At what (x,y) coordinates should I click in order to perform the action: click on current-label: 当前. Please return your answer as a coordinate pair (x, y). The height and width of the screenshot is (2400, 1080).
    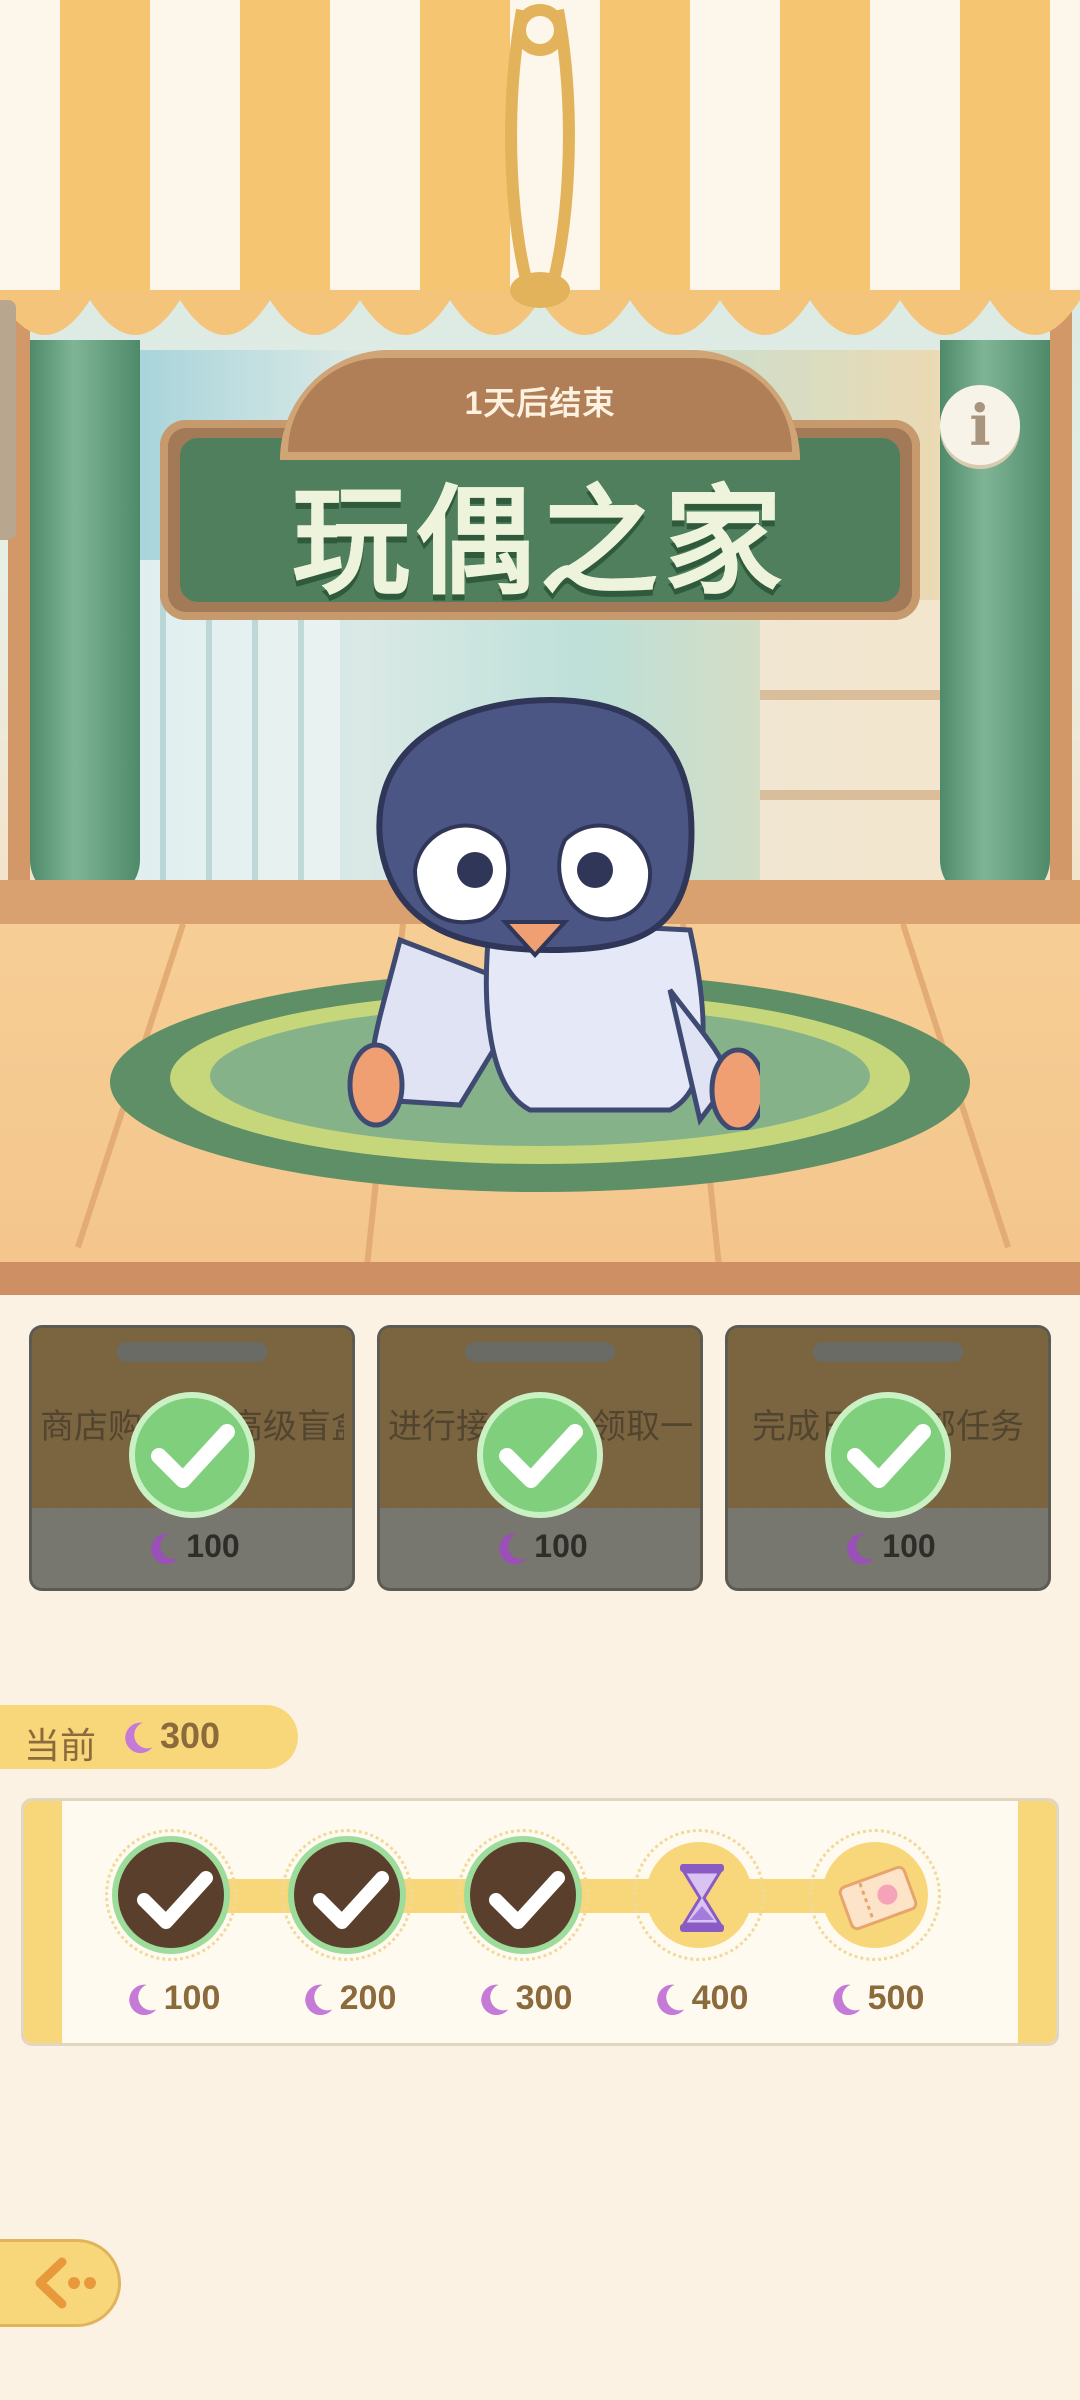
    Looking at the image, I should click on (60, 1745).